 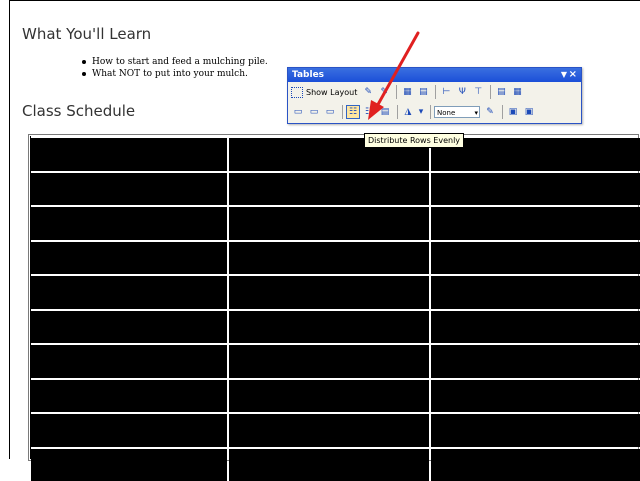 What do you see at coordinates (308, 75) in the screenshot?
I see `toolbar-title: Tables` at bounding box center [308, 75].